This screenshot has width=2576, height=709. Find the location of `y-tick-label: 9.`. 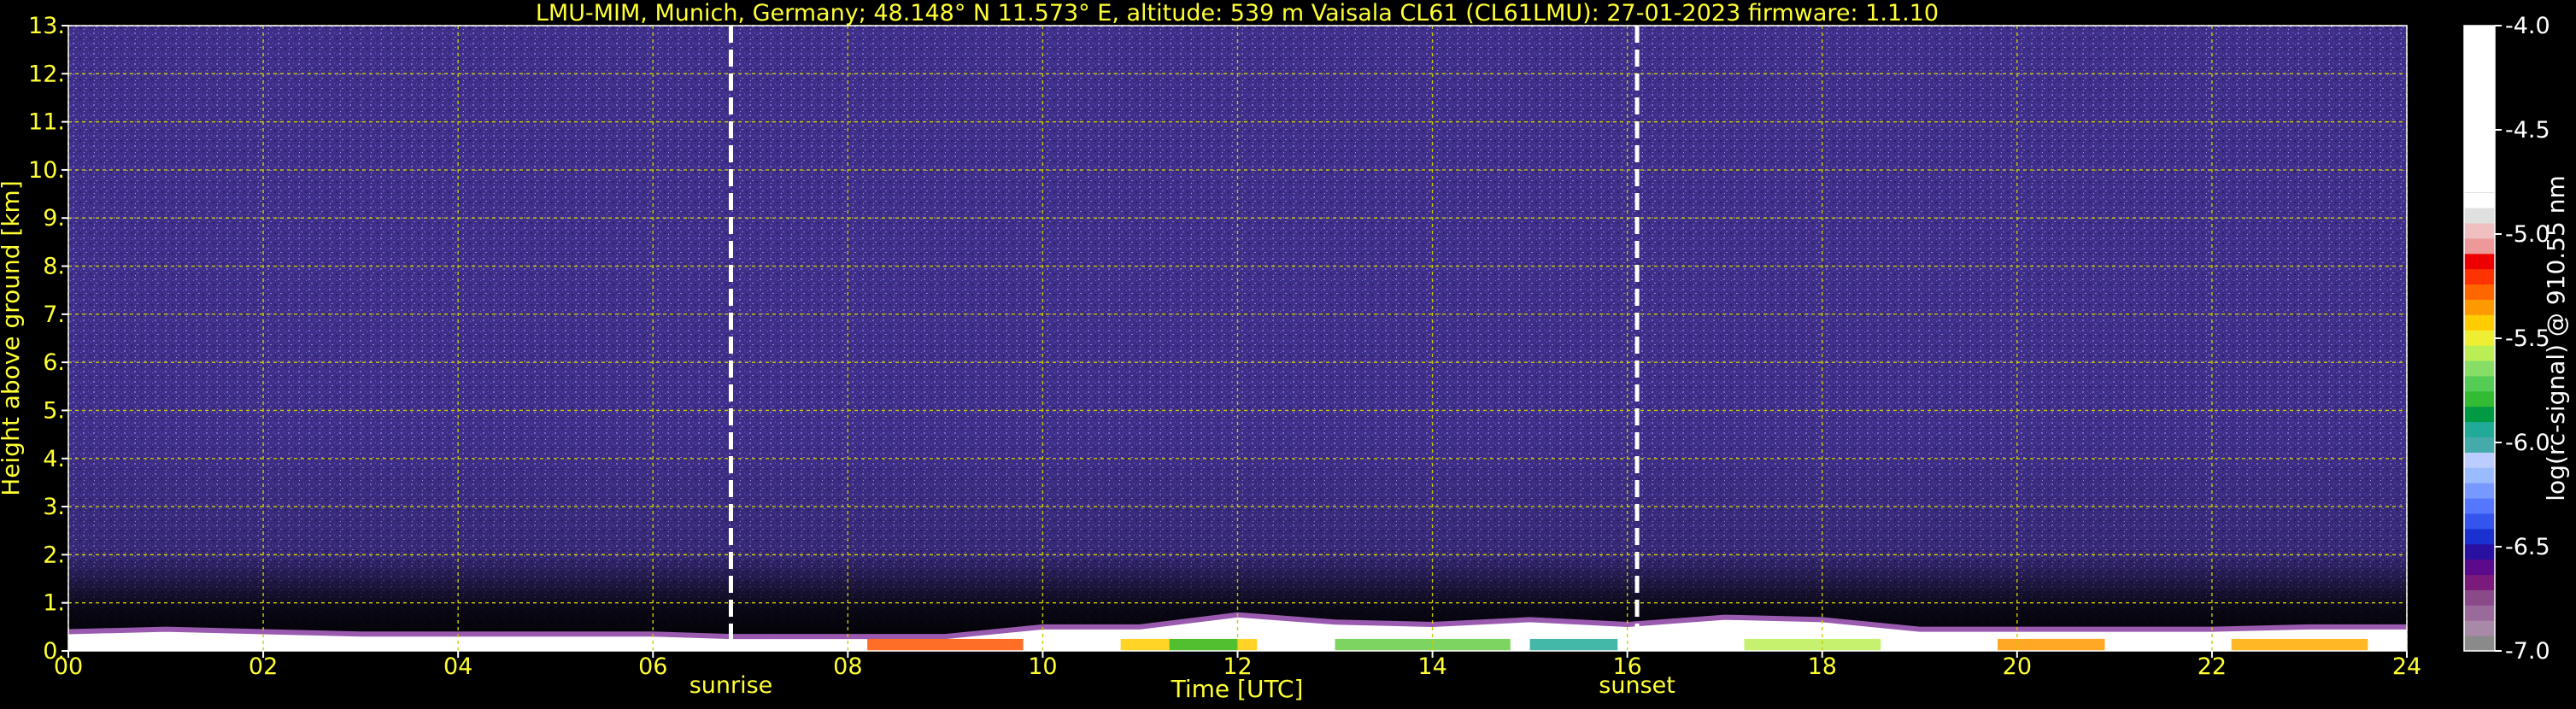

y-tick-label: 9. is located at coordinates (54, 218).